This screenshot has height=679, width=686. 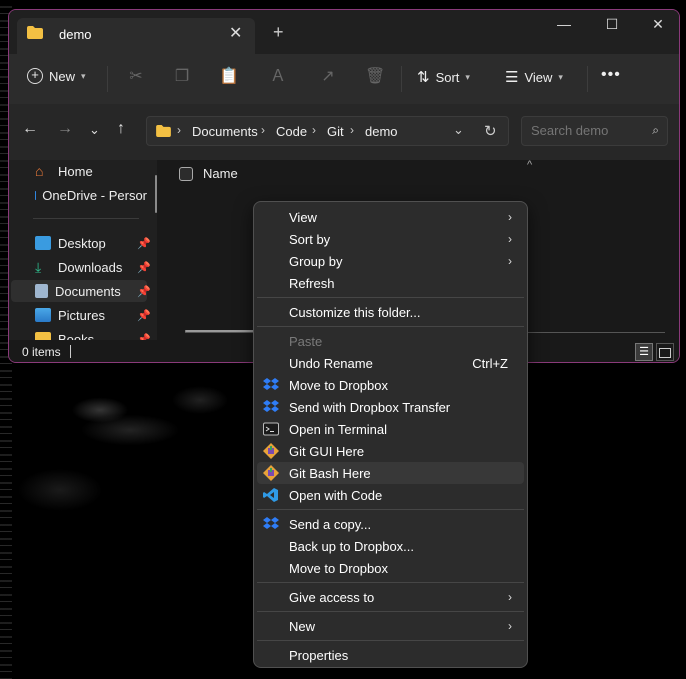 I want to click on tab-demo: demo ✕, so click(x=136, y=36).